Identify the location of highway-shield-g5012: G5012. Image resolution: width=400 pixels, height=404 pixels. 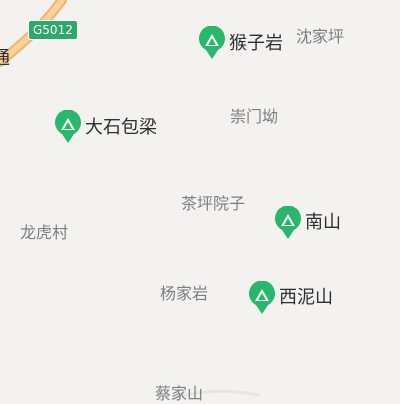
(53, 30).